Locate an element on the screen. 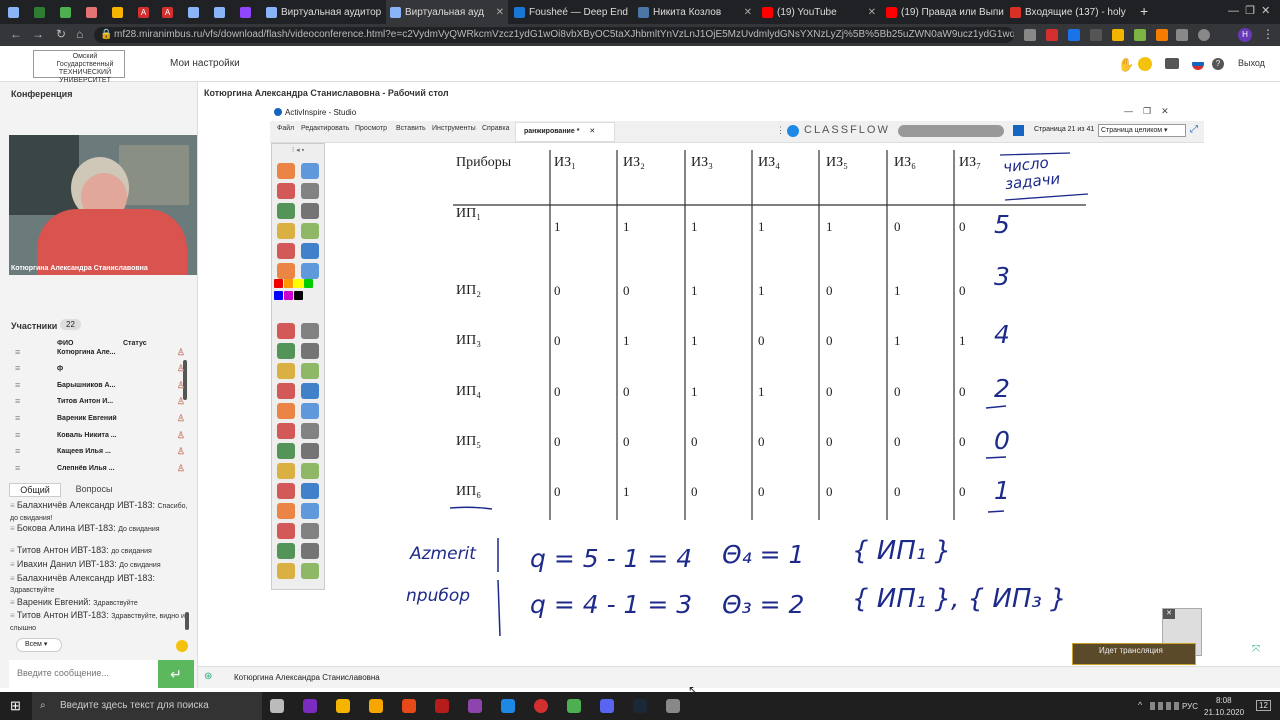  broadcast-panel: Идет трансляция is located at coordinates (1134, 654).